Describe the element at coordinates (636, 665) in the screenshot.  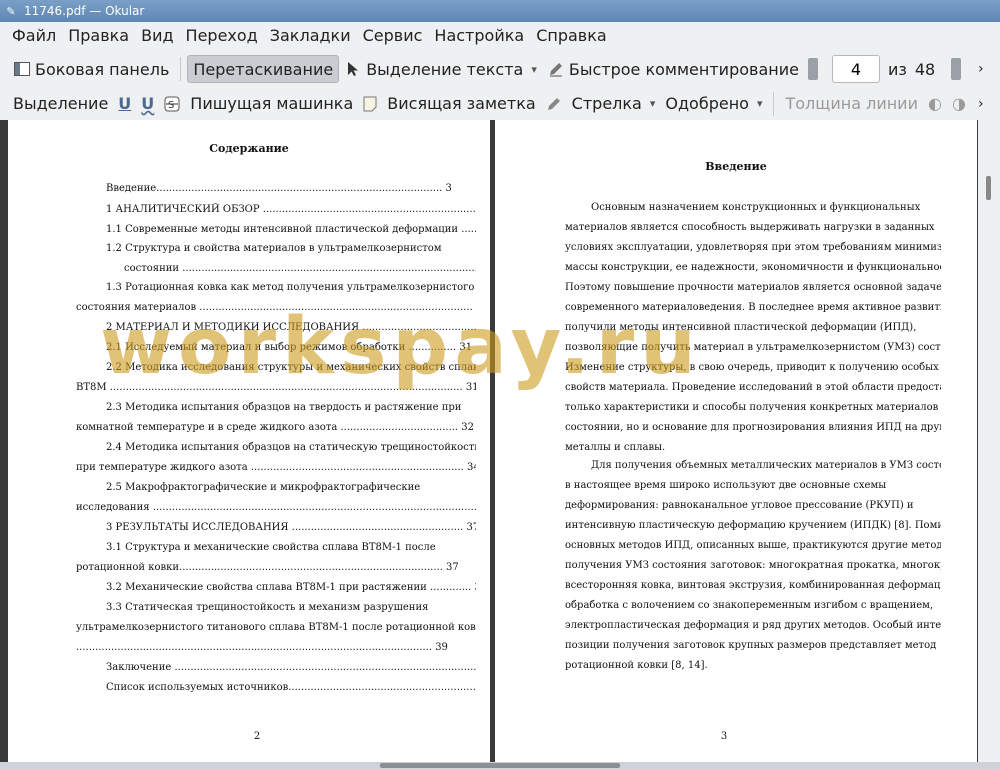
I see `text-line: ротационной ковки [8, 14].` at that location.